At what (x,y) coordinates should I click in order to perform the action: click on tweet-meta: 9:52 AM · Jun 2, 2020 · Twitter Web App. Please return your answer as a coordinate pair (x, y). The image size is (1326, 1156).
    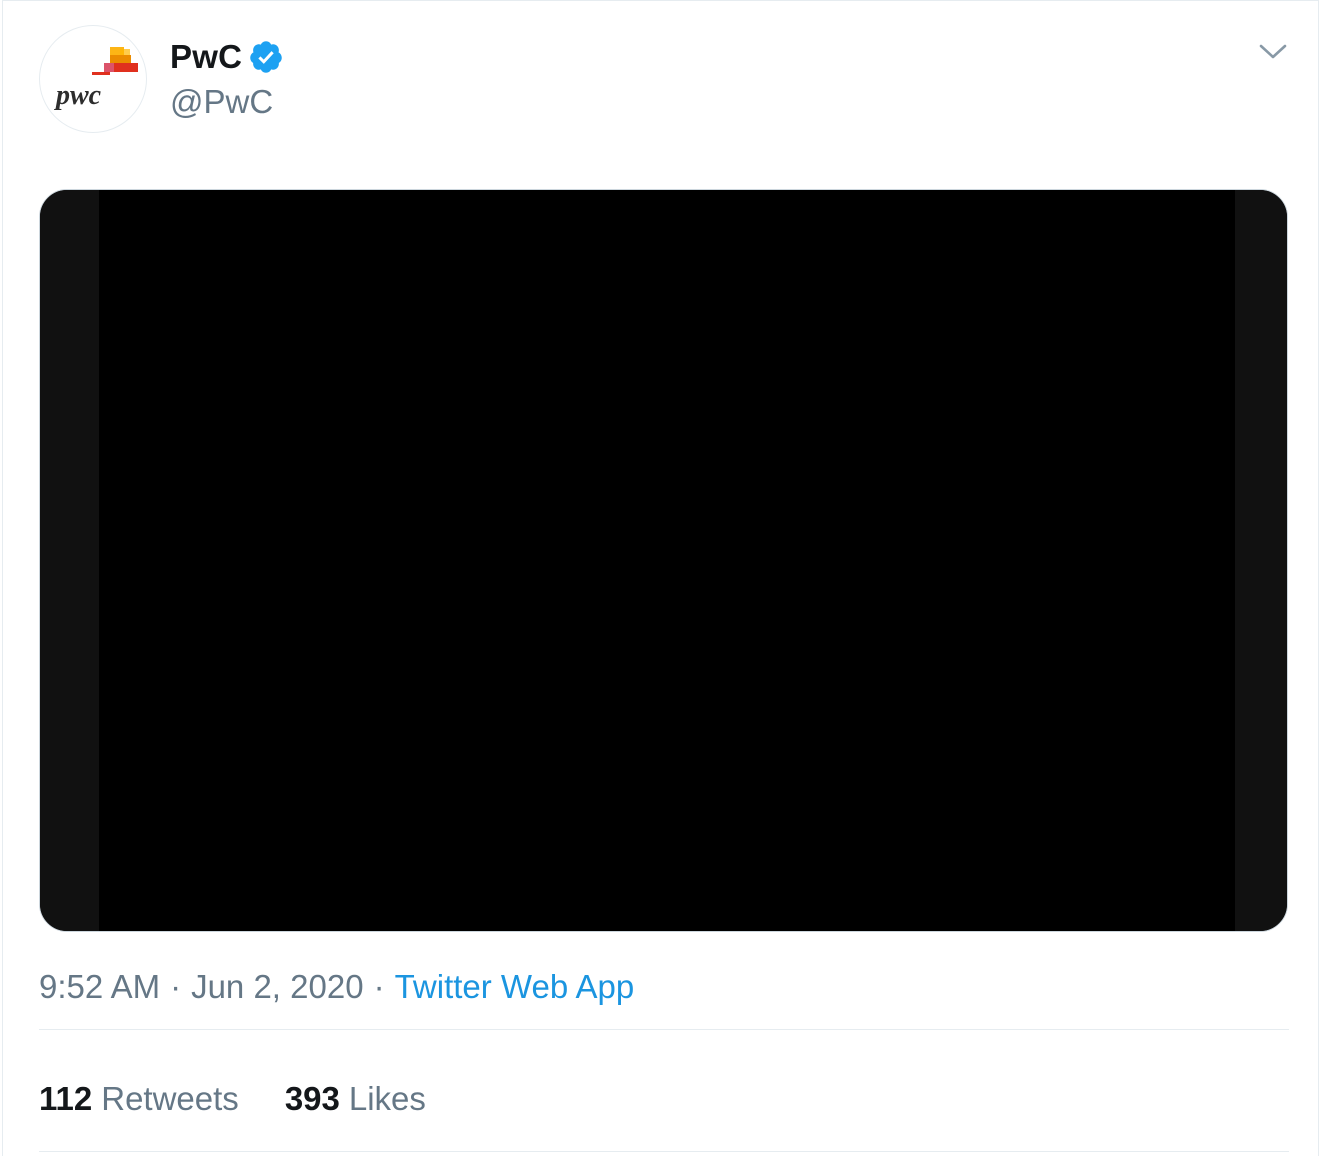
    Looking at the image, I should click on (336, 987).